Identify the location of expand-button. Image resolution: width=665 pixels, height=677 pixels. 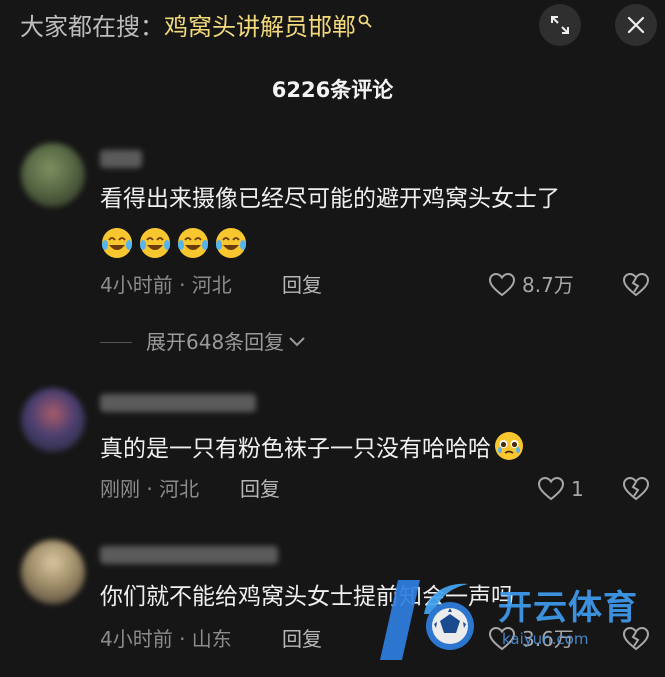
(560, 25).